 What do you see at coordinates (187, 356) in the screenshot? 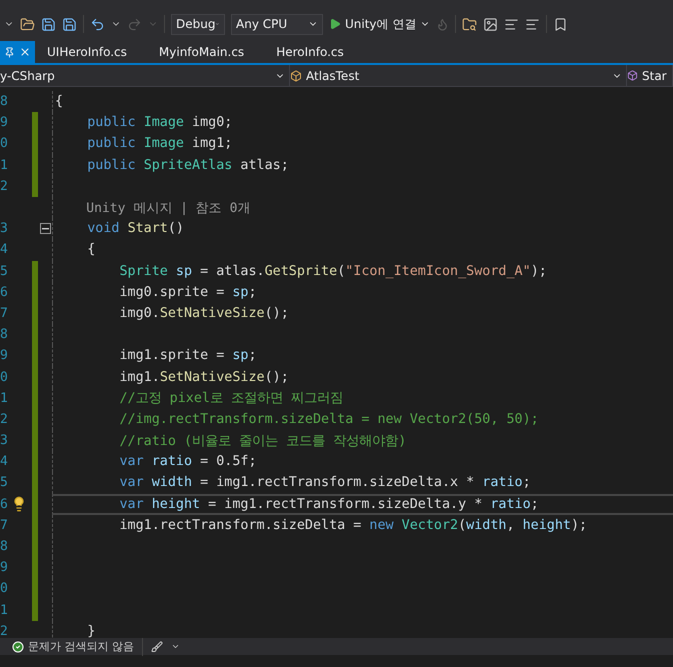
I see `code-line: img1.sprite = sp;` at bounding box center [187, 356].